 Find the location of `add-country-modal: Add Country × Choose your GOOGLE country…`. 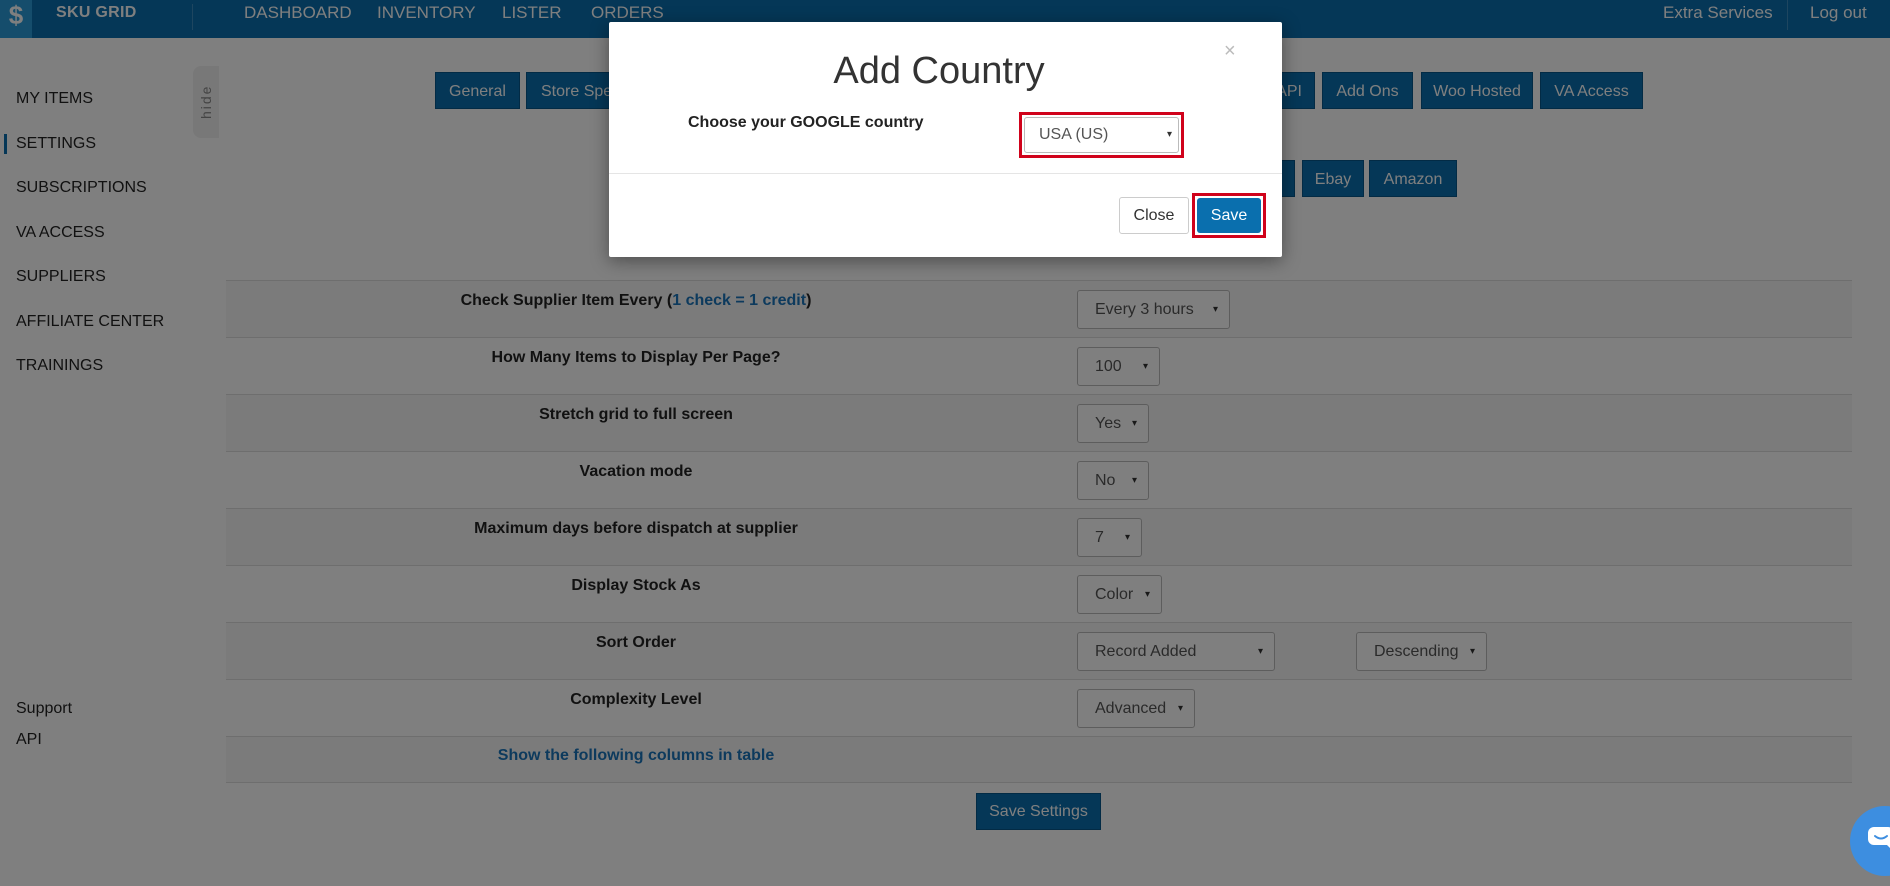

add-country-modal: Add Country × Choose your GOOGLE country… is located at coordinates (945, 139).